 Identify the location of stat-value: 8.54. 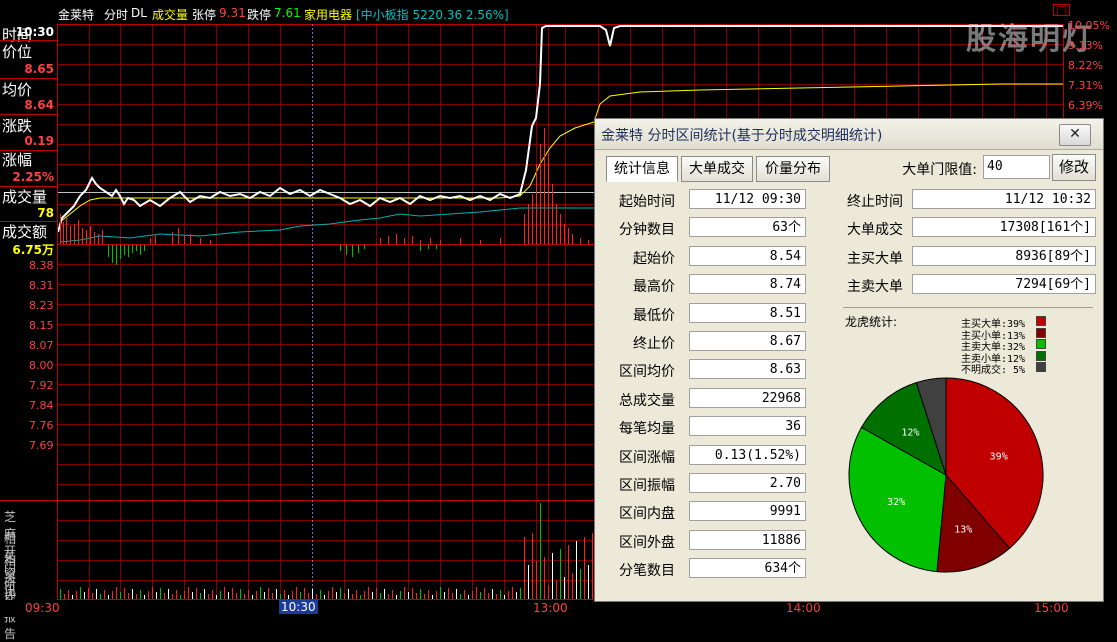
(747, 255).